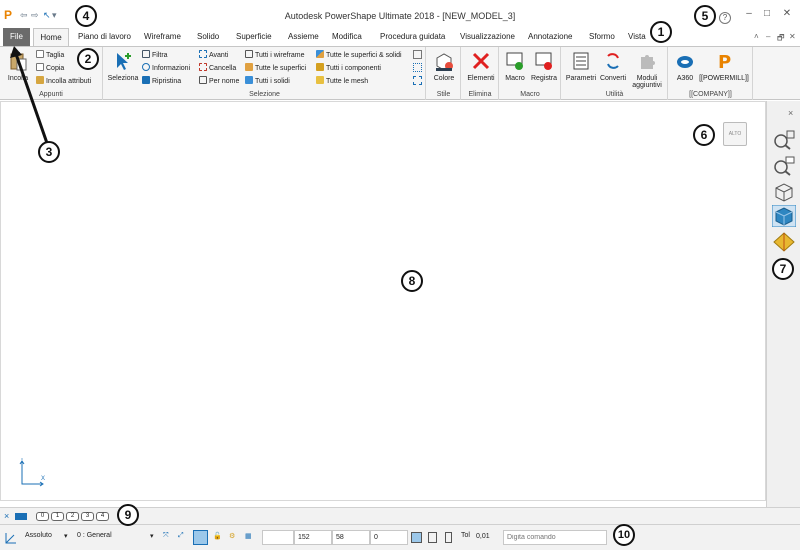 This screenshot has width=800, height=550. I want to click on axis-x-label: X, so click(43, 479).